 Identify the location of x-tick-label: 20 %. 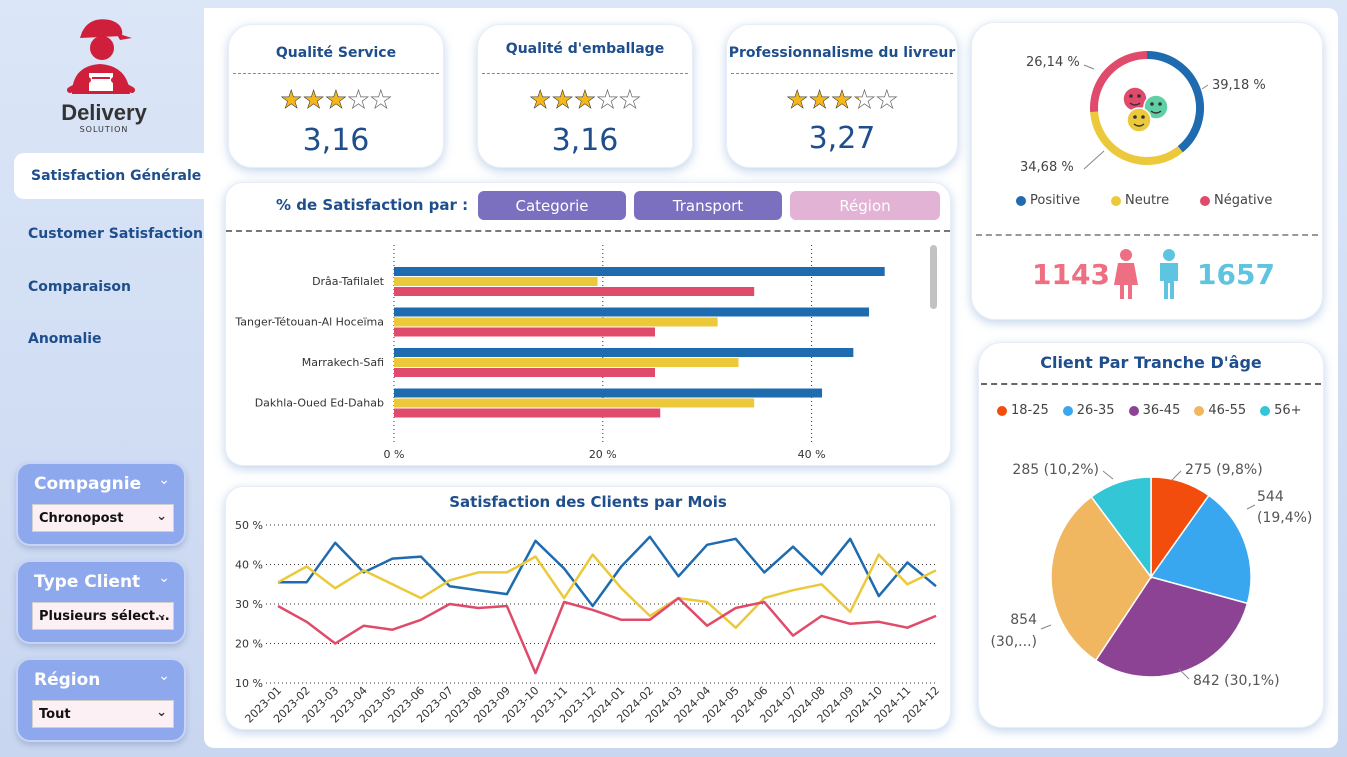
(603, 454).